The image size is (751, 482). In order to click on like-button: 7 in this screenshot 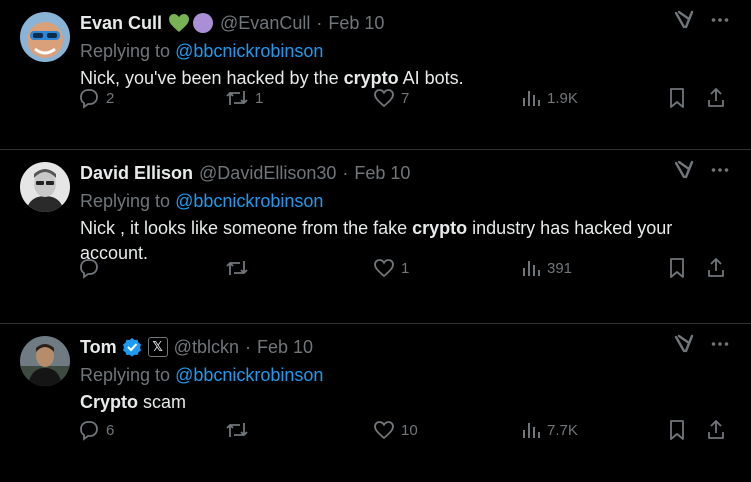, I will do `click(391, 98)`.